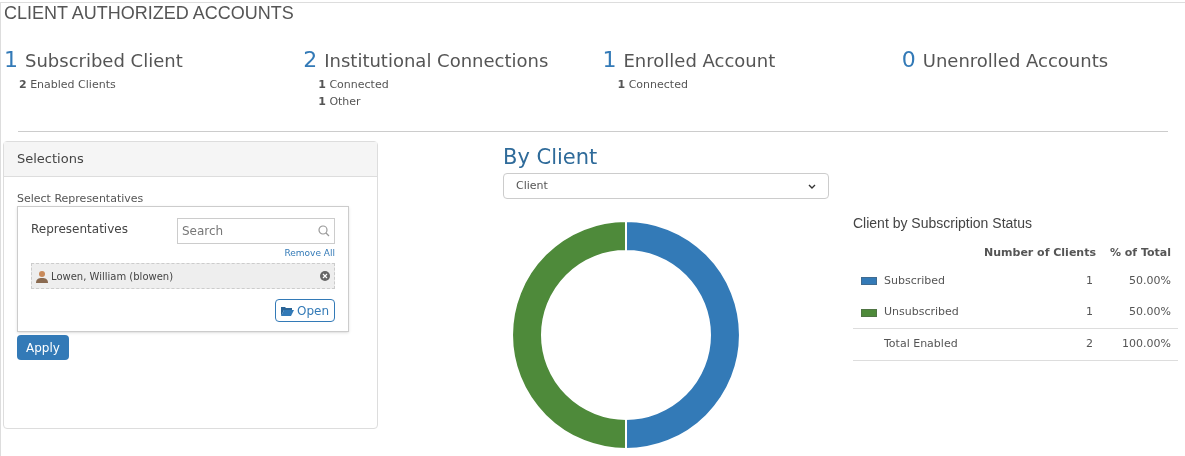  What do you see at coordinates (1140, 252) in the screenshot?
I see `column-header: % of Total` at bounding box center [1140, 252].